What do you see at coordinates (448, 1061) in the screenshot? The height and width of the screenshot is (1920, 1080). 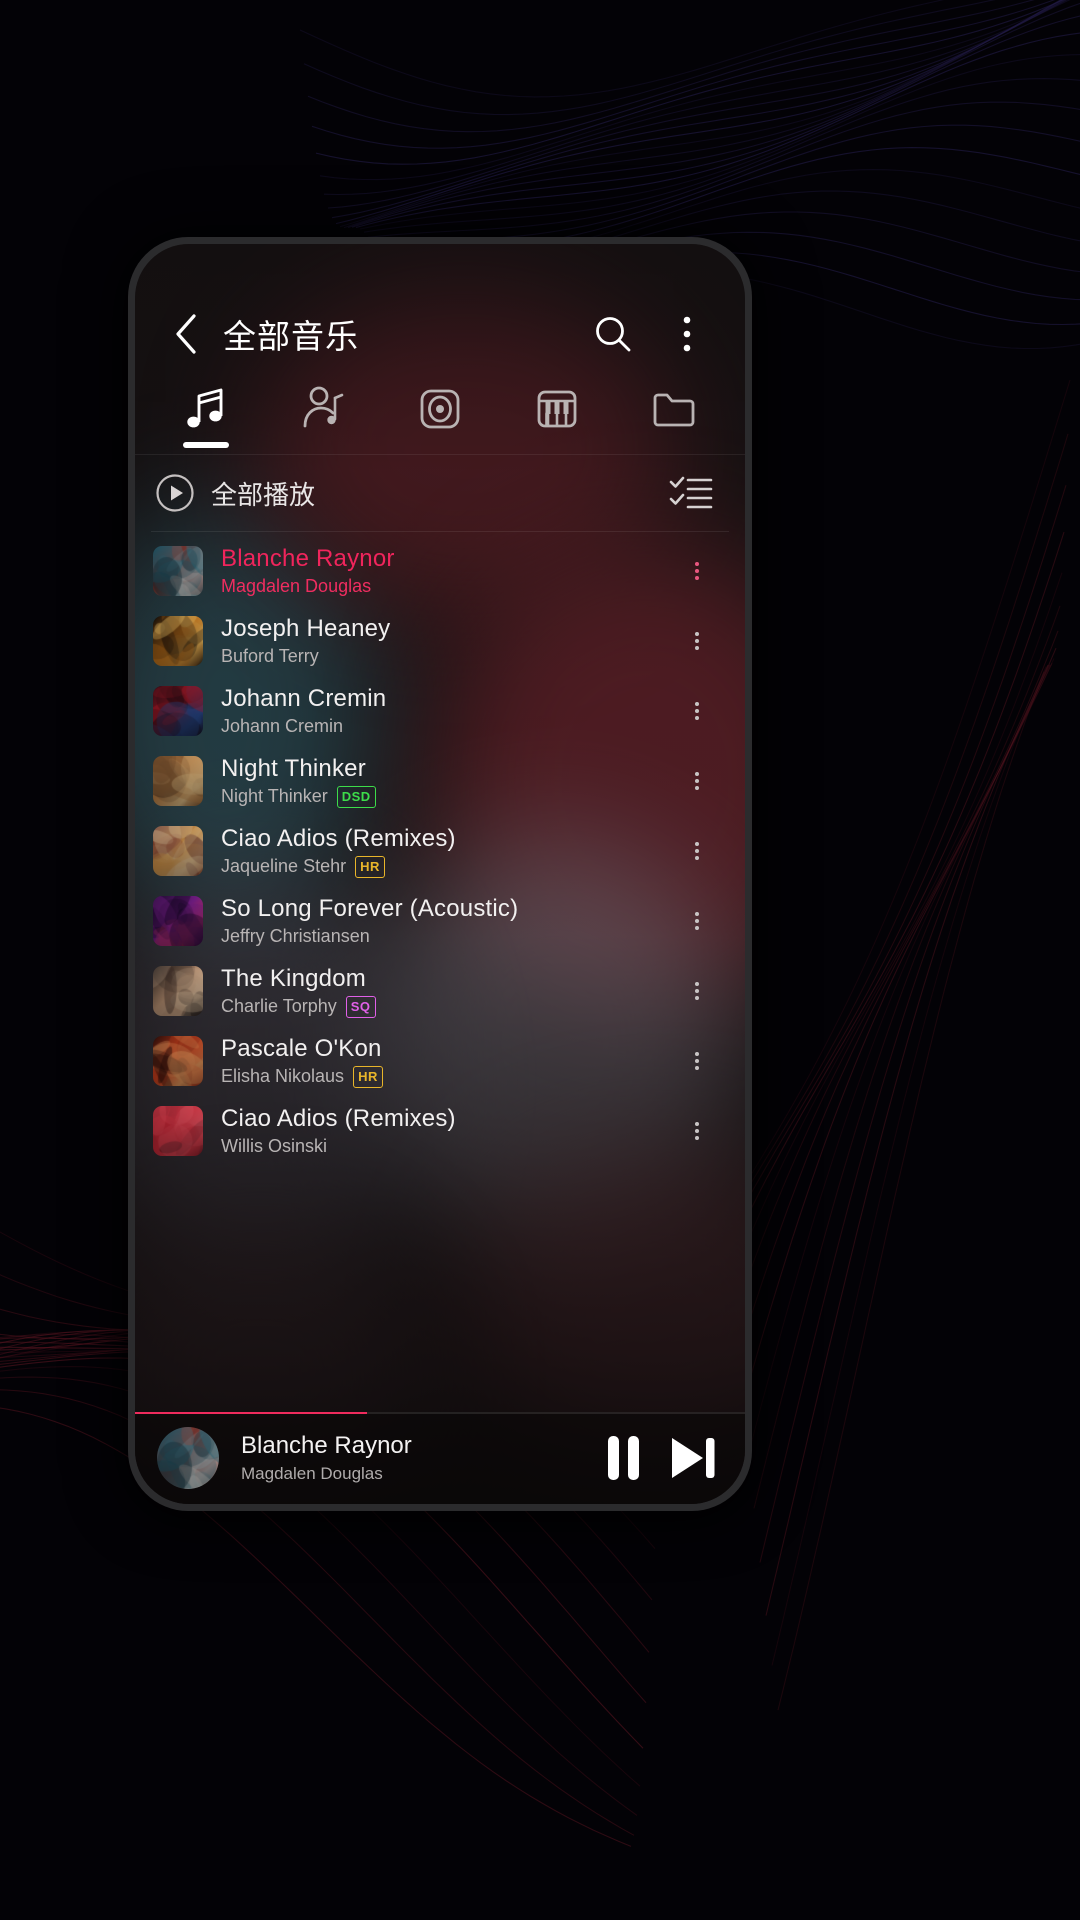 I see `song-meta: Pascale O'Kon Elisha Nikolaus HR` at bounding box center [448, 1061].